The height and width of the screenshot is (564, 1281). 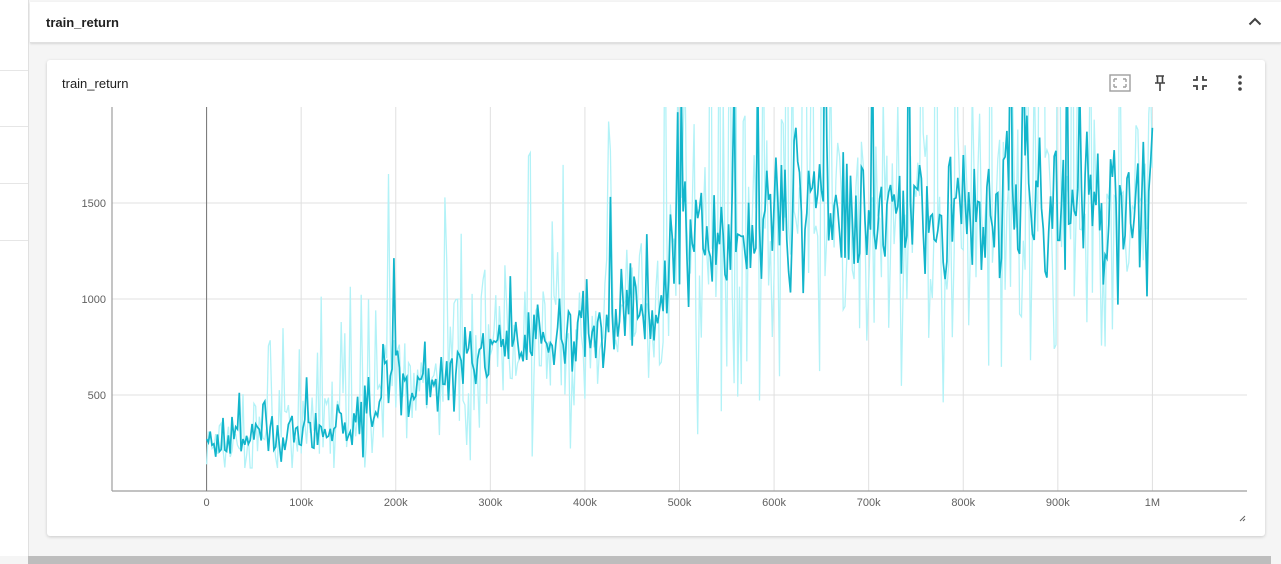 I want to click on x-tick-label: 300k, so click(x=490, y=503).